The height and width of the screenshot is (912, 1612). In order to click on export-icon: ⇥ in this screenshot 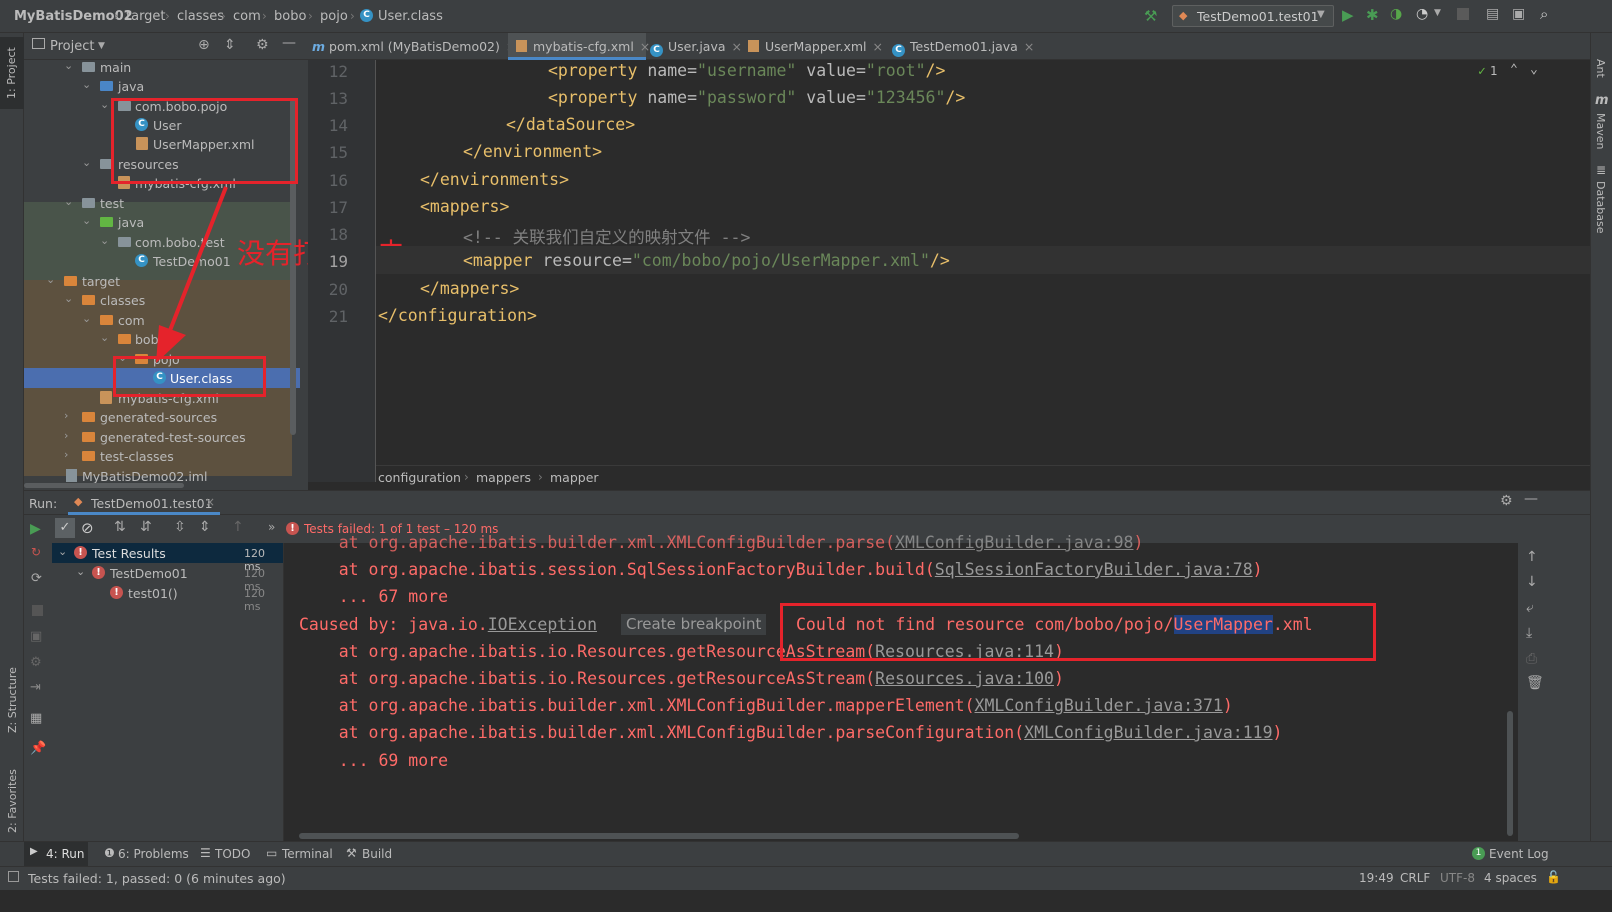, I will do `click(35, 687)`.